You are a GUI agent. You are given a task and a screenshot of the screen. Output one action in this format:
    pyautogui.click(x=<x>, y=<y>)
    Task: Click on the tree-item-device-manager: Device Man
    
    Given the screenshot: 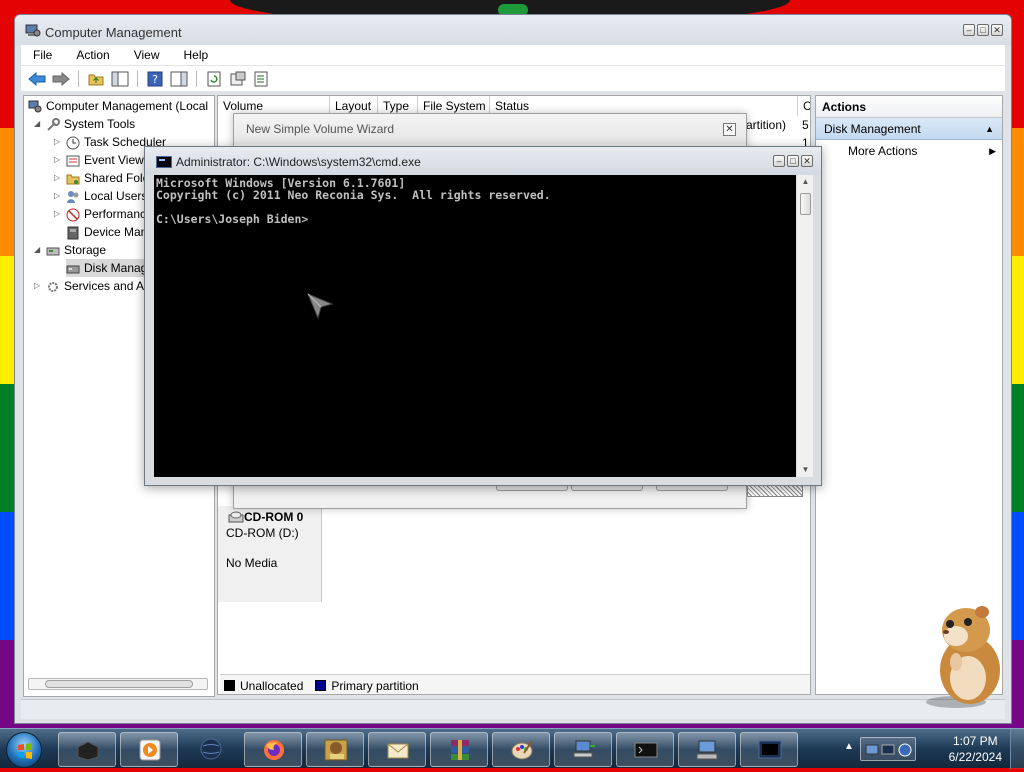 What is the action you would take?
    pyautogui.click(x=106, y=232)
    